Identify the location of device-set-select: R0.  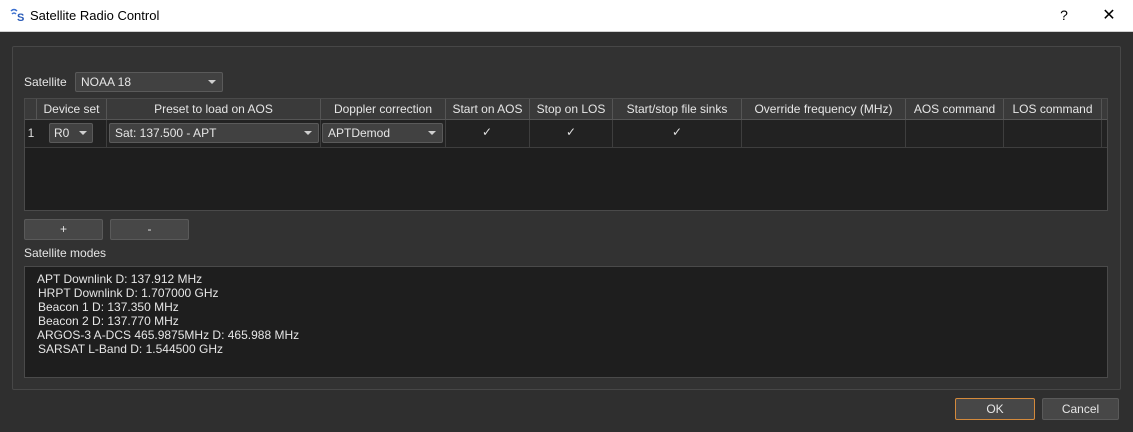
(71, 133).